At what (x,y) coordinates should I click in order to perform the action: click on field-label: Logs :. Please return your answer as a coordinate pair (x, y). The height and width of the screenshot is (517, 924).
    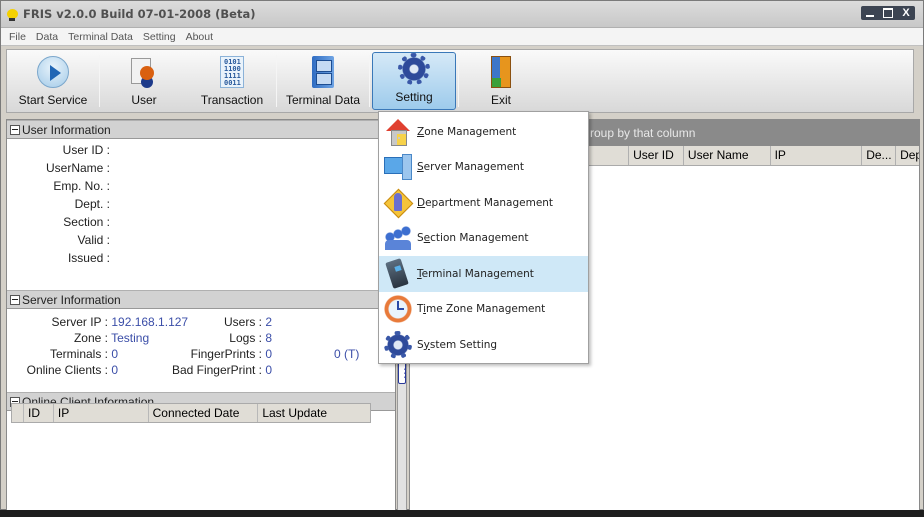
    Looking at the image, I should click on (245, 338).